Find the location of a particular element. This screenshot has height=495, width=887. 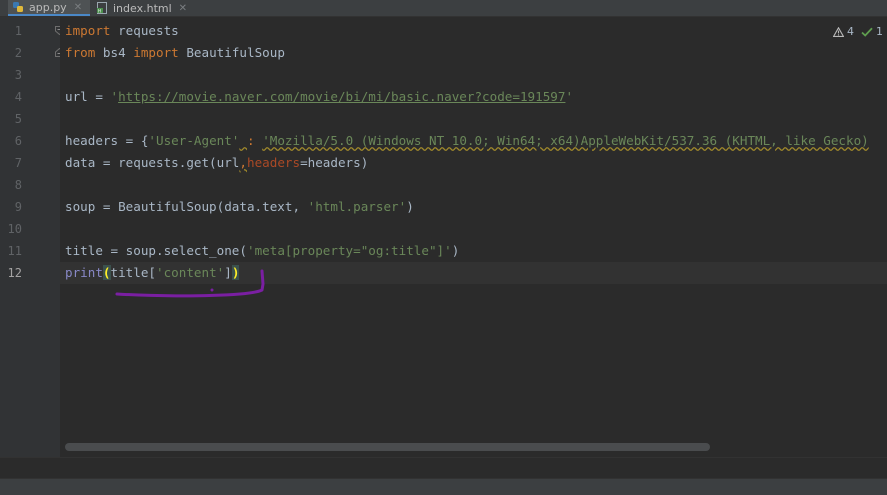

check-icon is located at coordinates (867, 32).